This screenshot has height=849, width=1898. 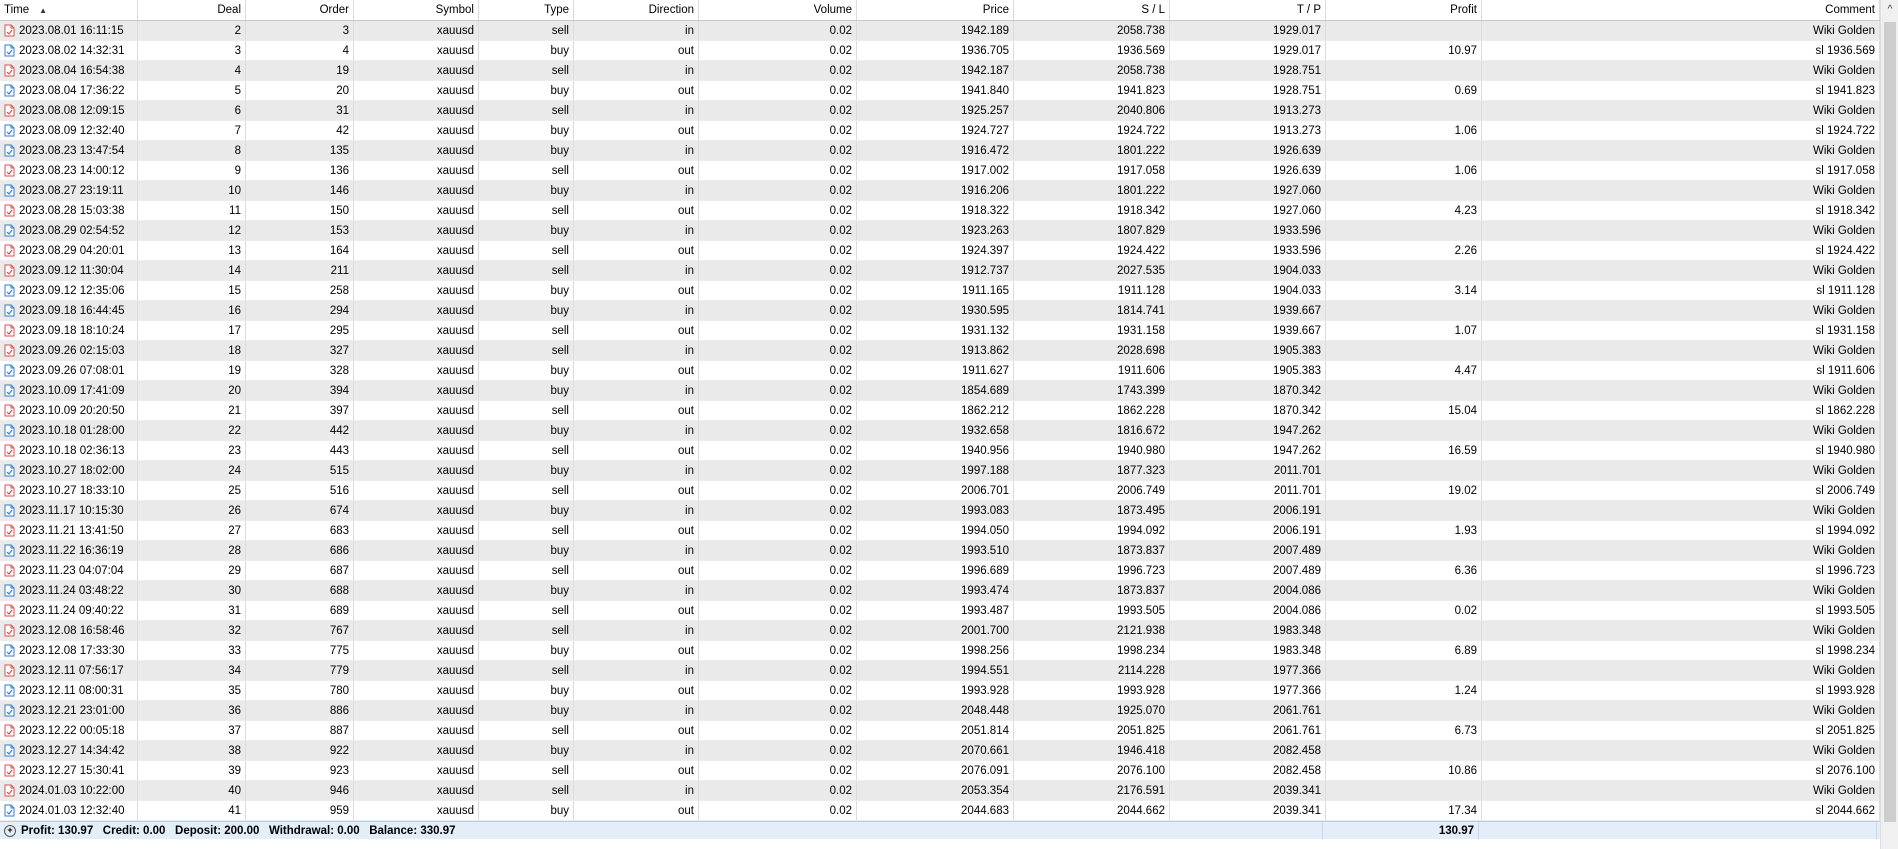 What do you see at coordinates (339, 490) in the screenshot?
I see `cell-text: 516` at bounding box center [339, 490].